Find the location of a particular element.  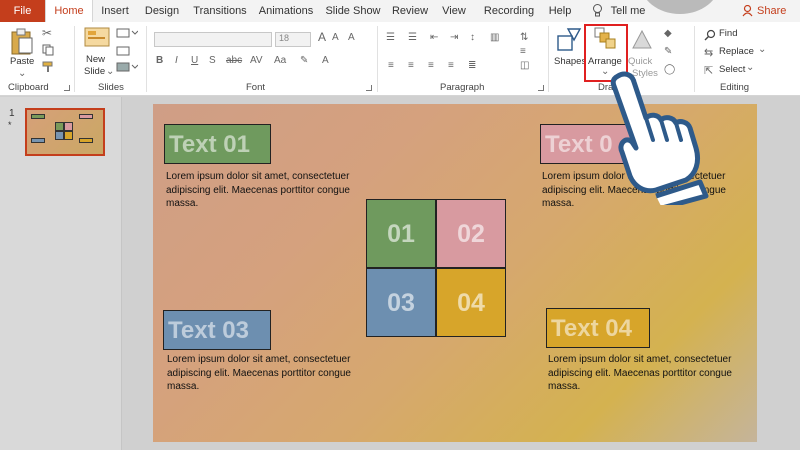

align-left-icon: ≡ is located at coordinates (391, 65).